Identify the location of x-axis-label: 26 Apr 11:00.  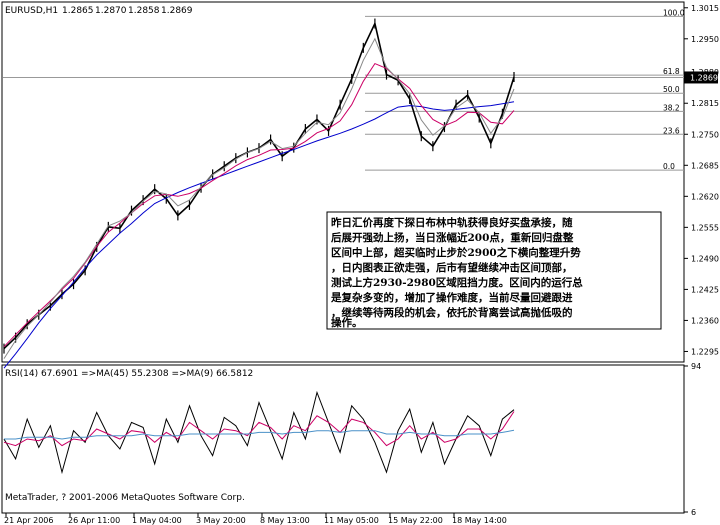
(94, 520).